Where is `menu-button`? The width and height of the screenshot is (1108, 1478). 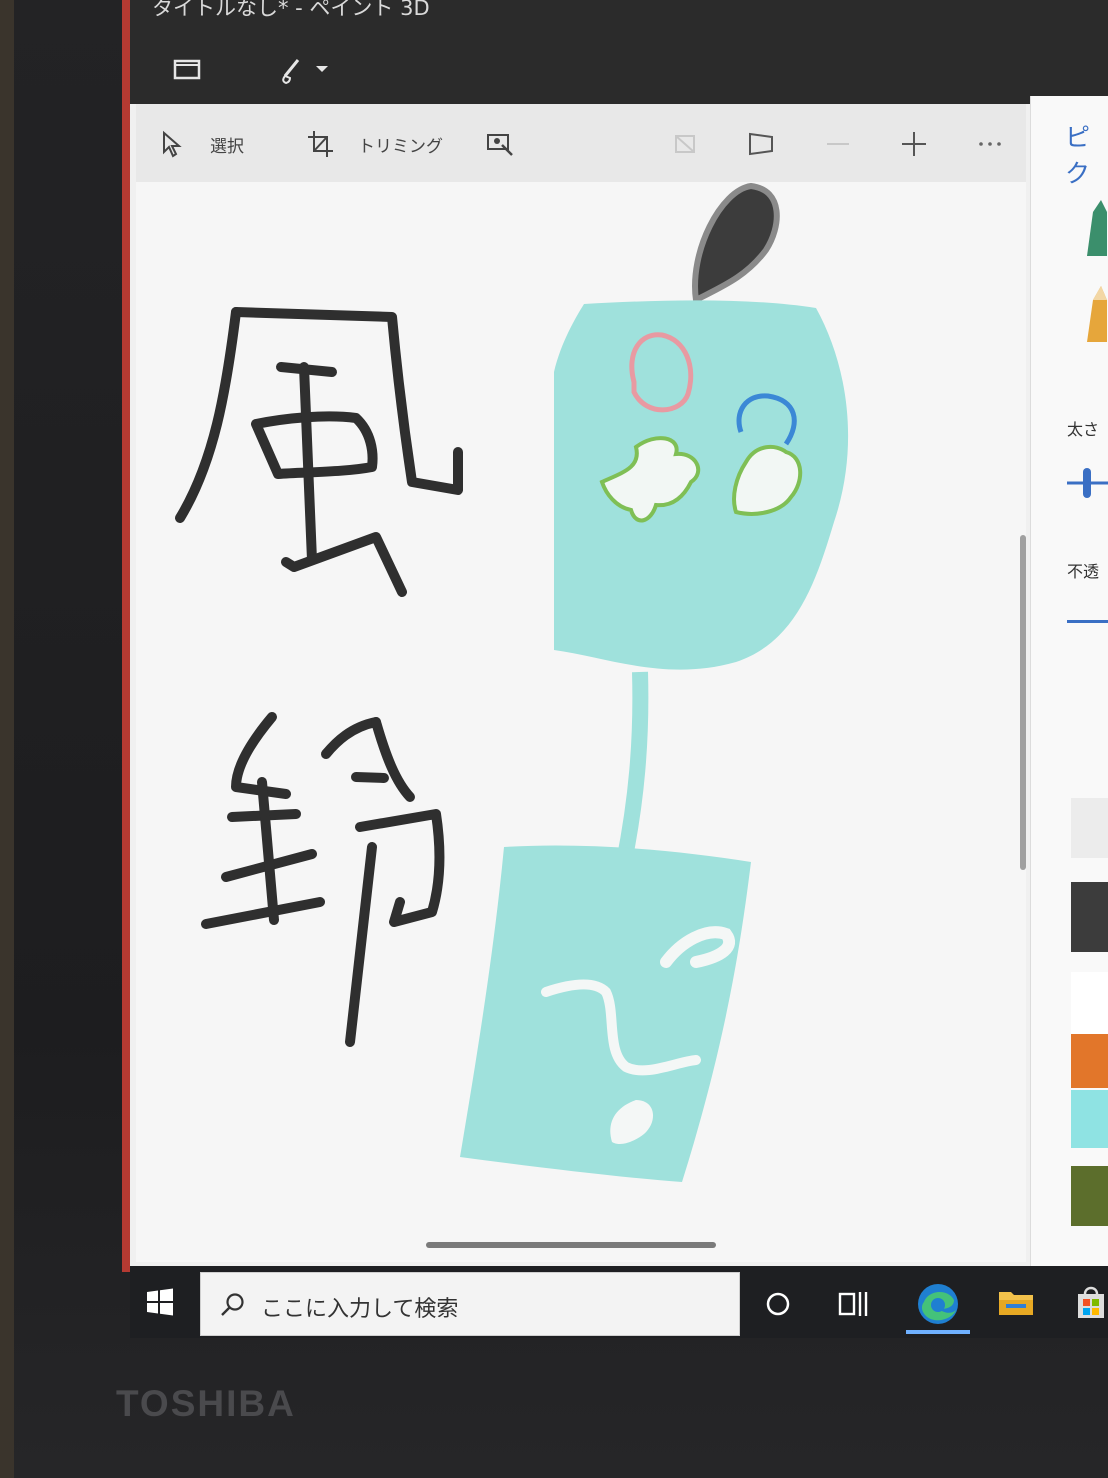
menu-button is located at coordinates (187, 69).